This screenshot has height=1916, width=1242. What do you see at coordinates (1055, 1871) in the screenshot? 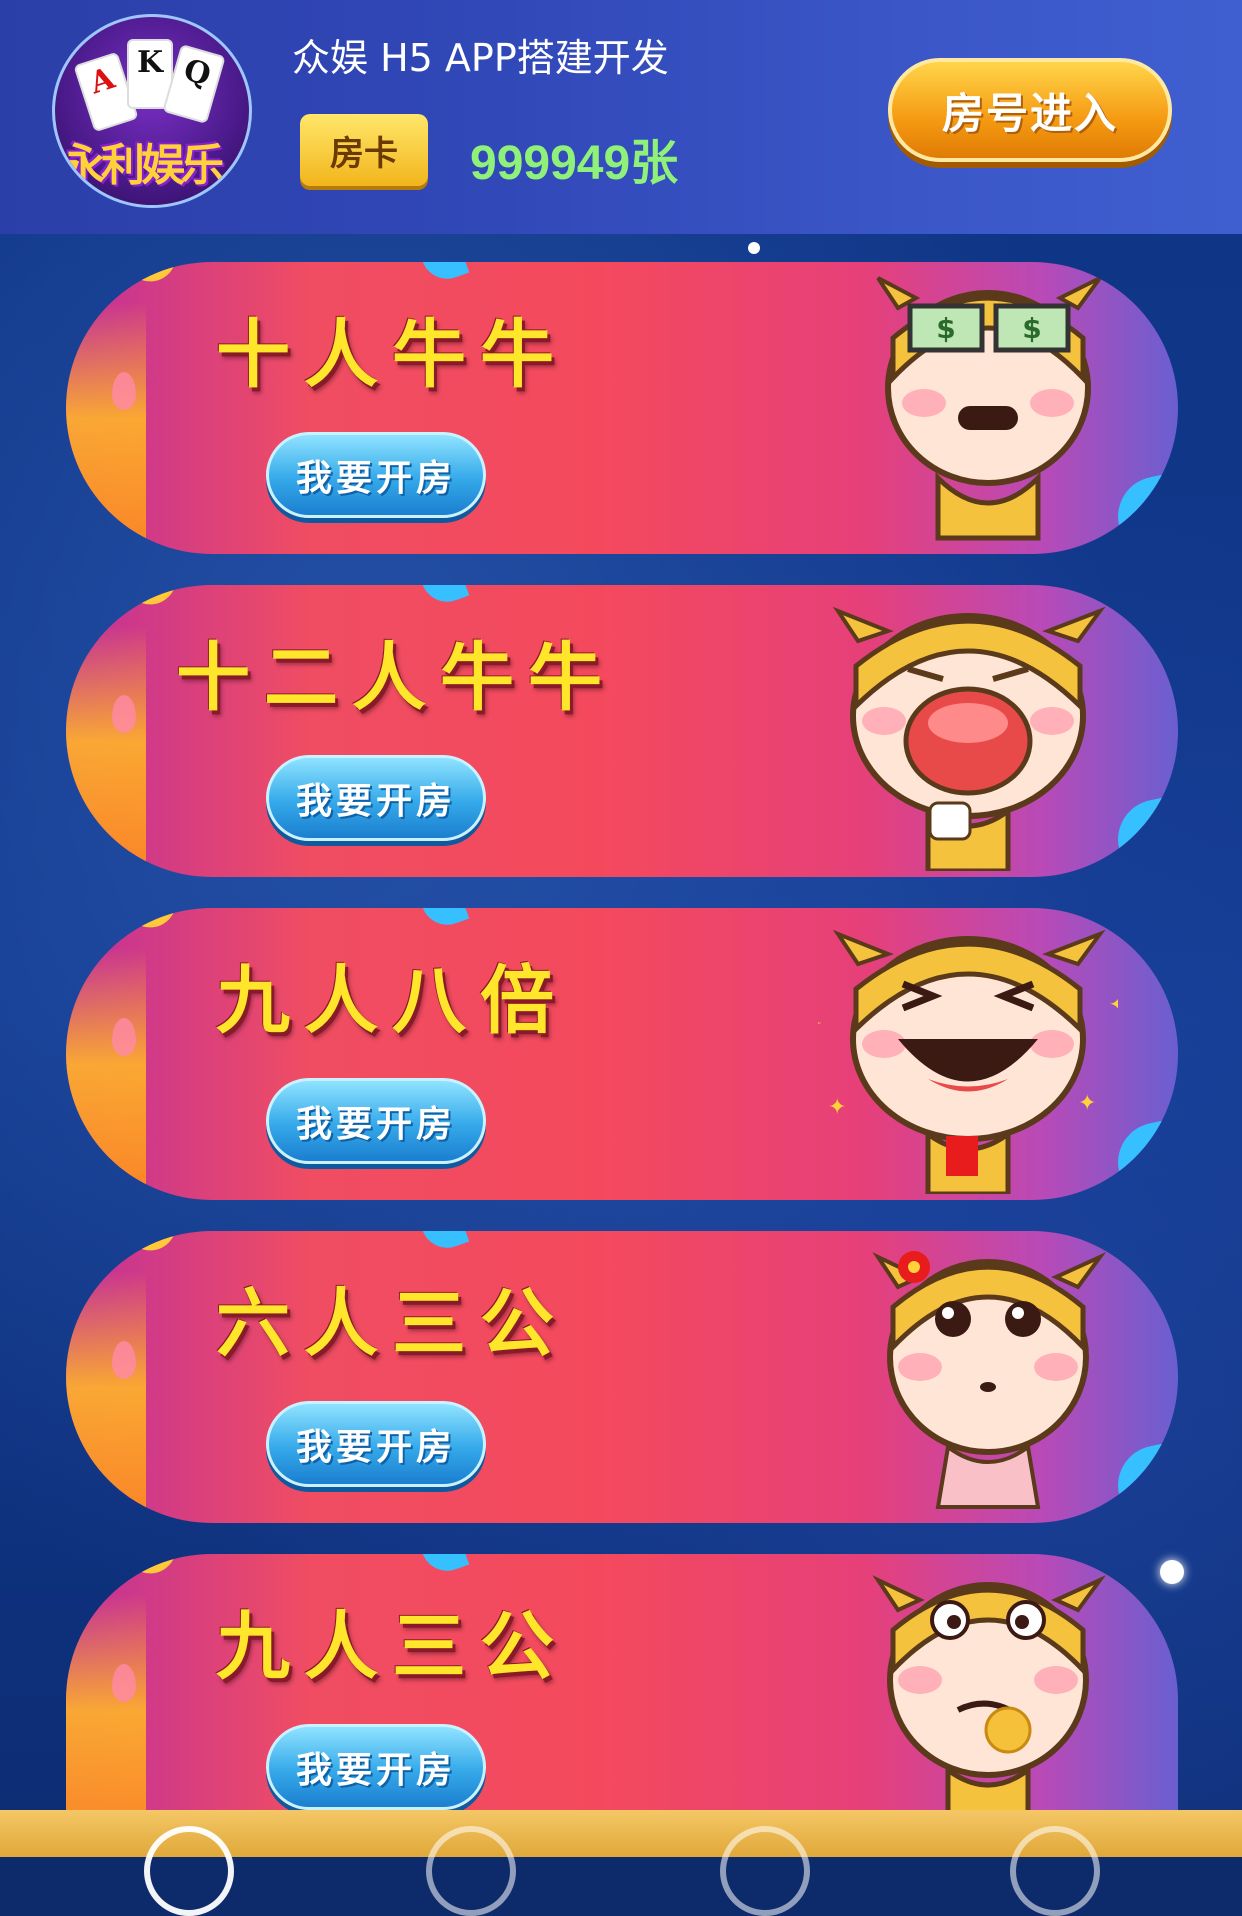
I see `profile-tab-icon` at bounding box center [1055, 1871].